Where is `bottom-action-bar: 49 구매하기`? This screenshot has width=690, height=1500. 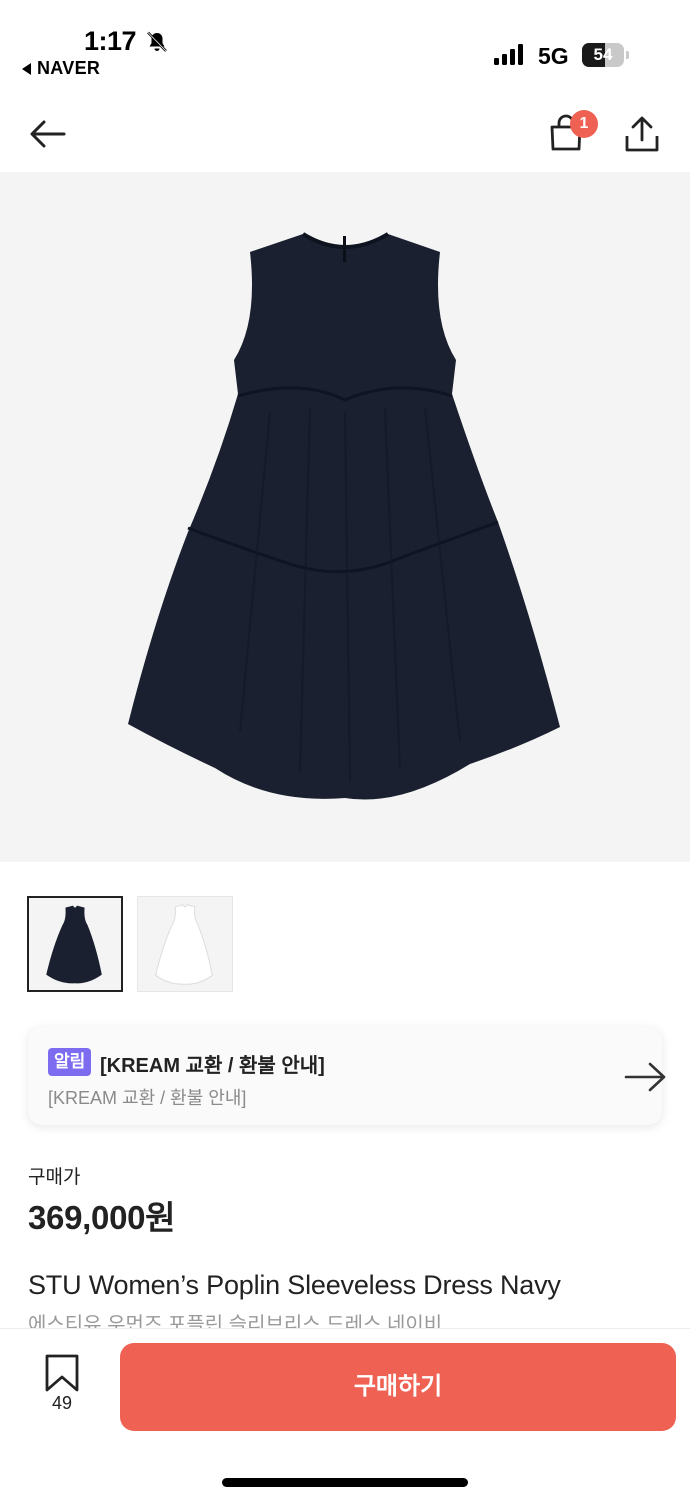
bottom-action-bar: 49 구매하기 is located at coordinates (345, 1414).